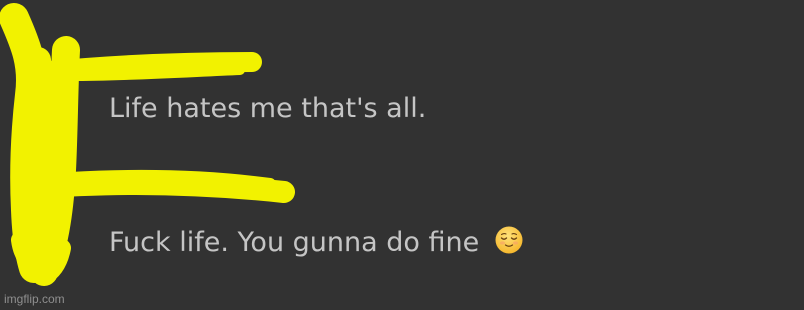 The height and width of the screenshot is (310, 804). I want to click on message-text: Life hates me that's all., so click(268, 108).